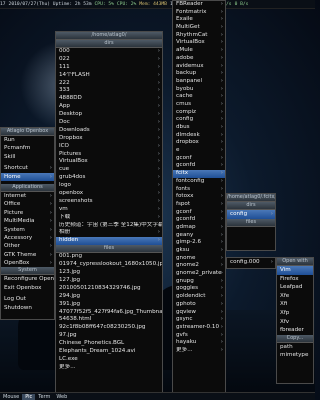 The image size is (320, 400). What do you see at coordinates (27, 308) in the screenshot?
I see `menu-item-shutdown: Shutdown` at bounding box center [27, 308].